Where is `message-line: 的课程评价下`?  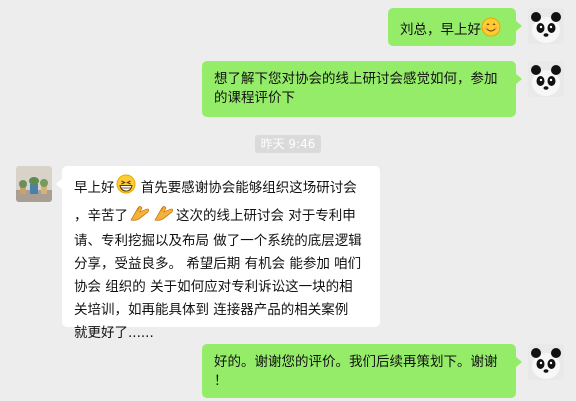 message-line: 的课程评价下 is located at coordinates (254, 98).